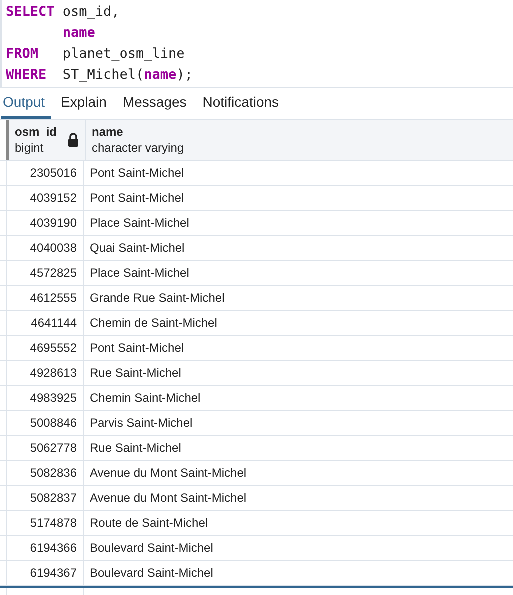  I want to click on table-cell: 4040038, so click(45, 248).